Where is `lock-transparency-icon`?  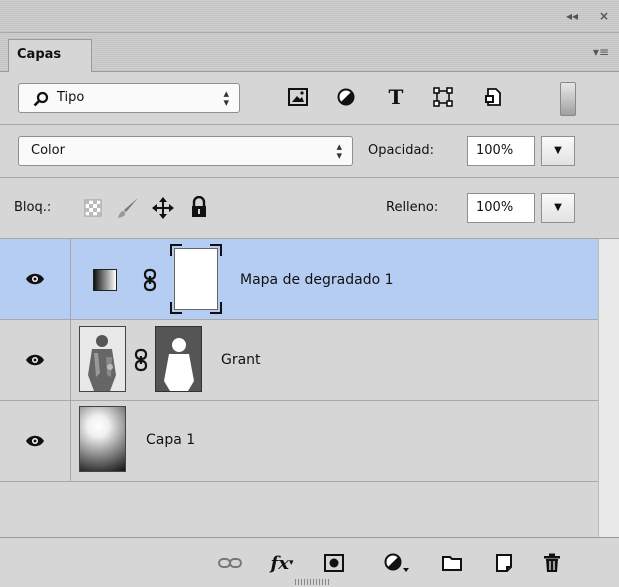 lock-transparency-icon is located at coordinates (93, 208).